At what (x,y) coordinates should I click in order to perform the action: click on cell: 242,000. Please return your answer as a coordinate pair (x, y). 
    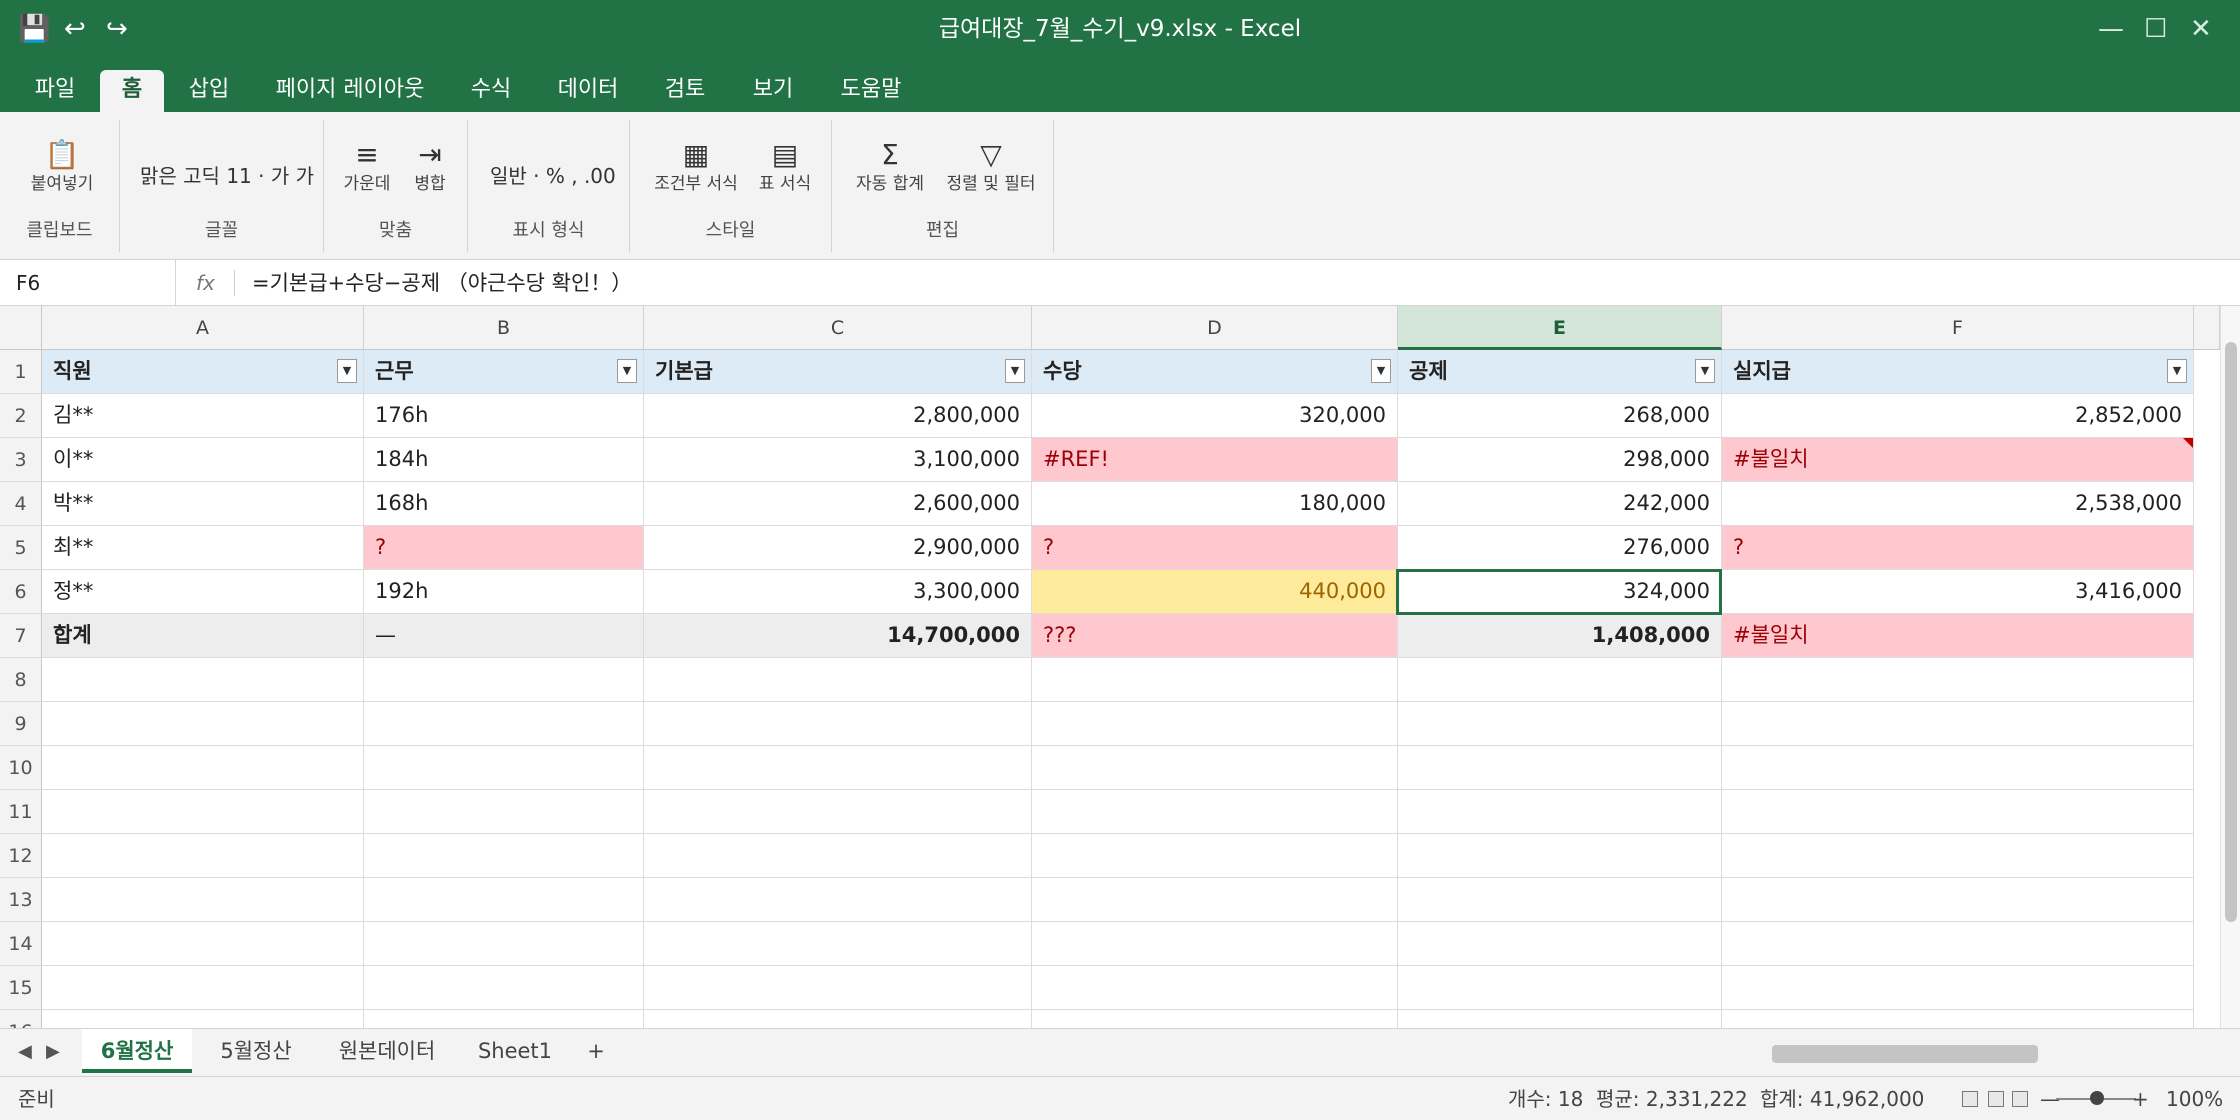
    Looking at the image, I should click on (1560, 504).